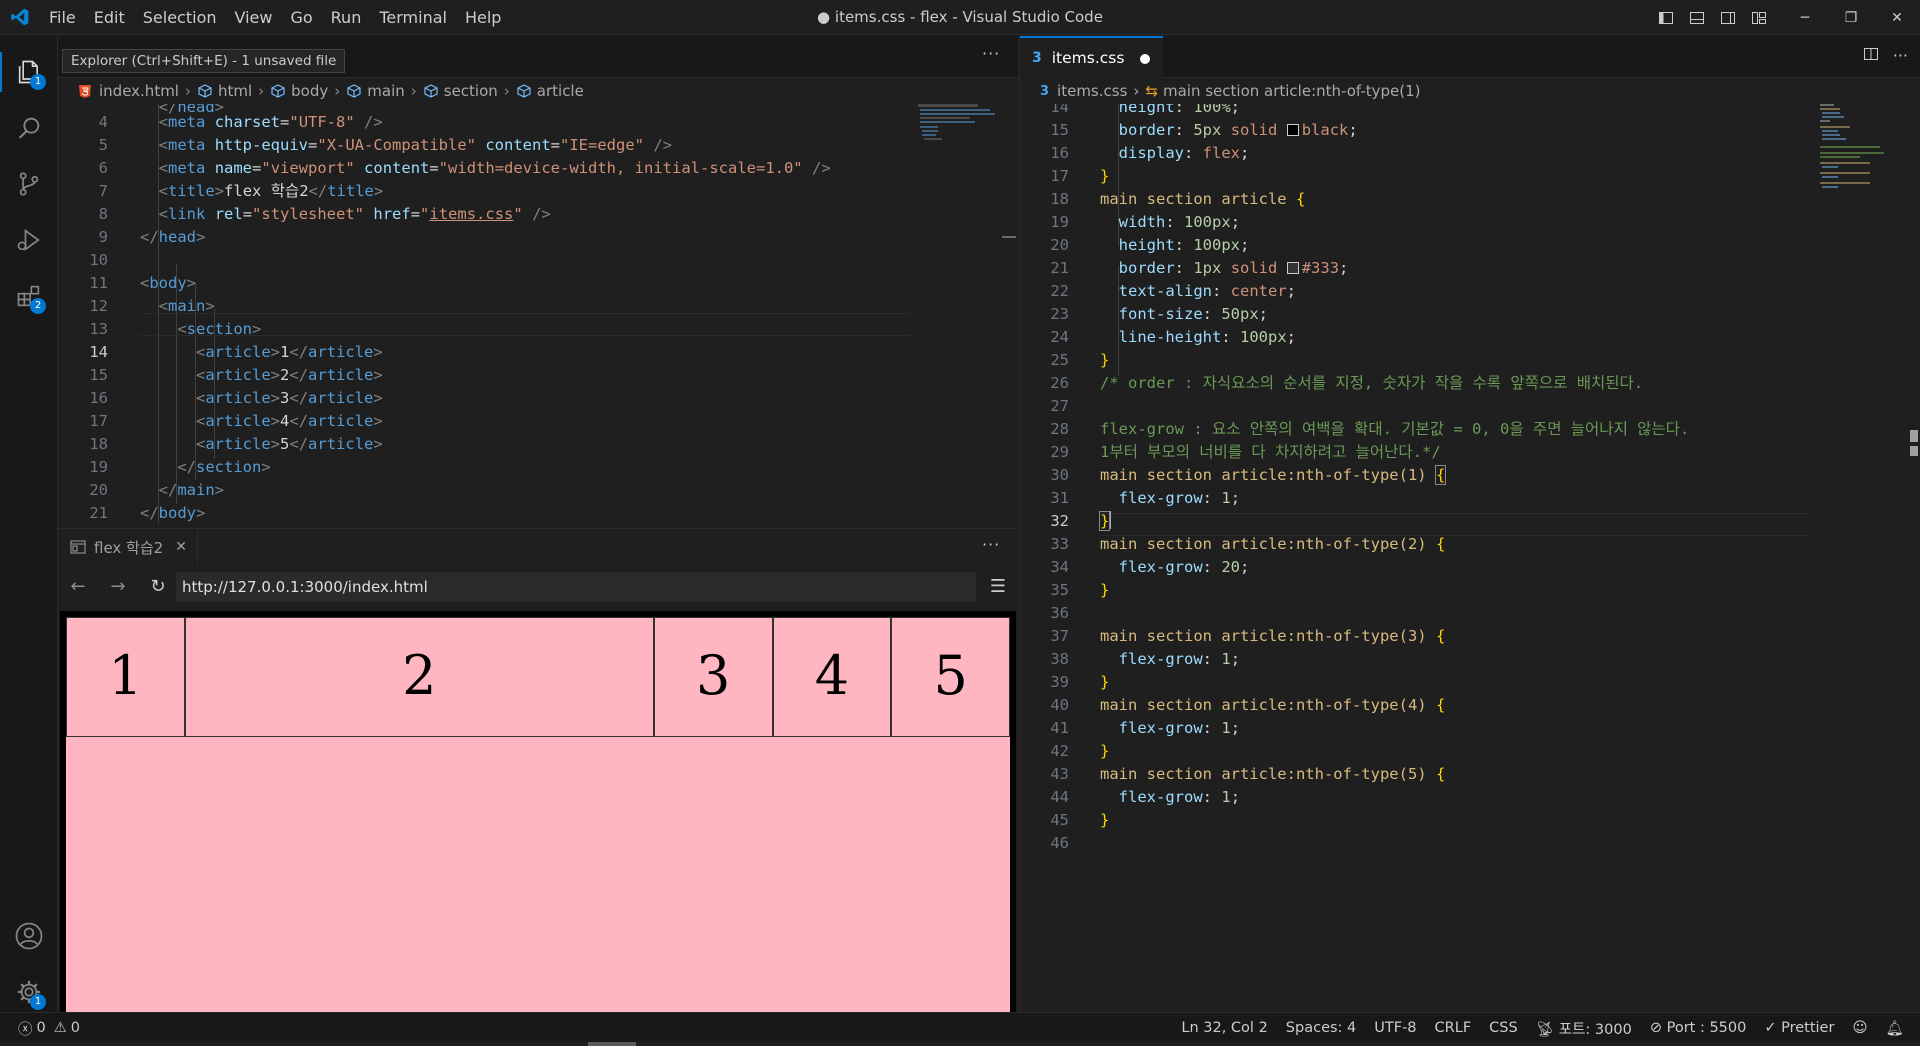 The width and height of the screenshot is (1920, 1046). What do you see at coordinates (98, 467) in the screenshot?
I see `line-number: 19` at bounding box center [98, 467].